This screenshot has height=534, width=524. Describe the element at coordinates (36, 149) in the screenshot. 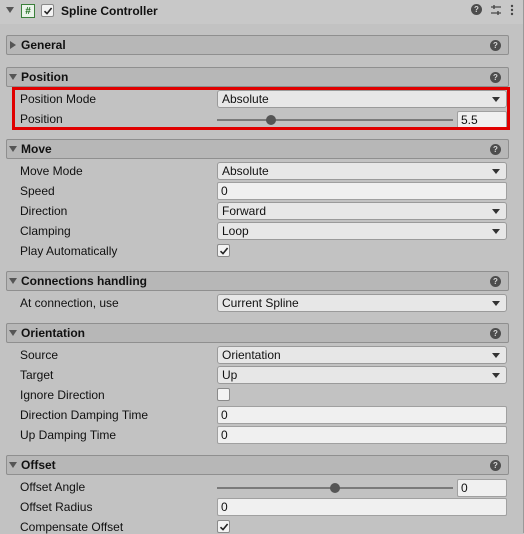

I see `section-title: Move` at that location.